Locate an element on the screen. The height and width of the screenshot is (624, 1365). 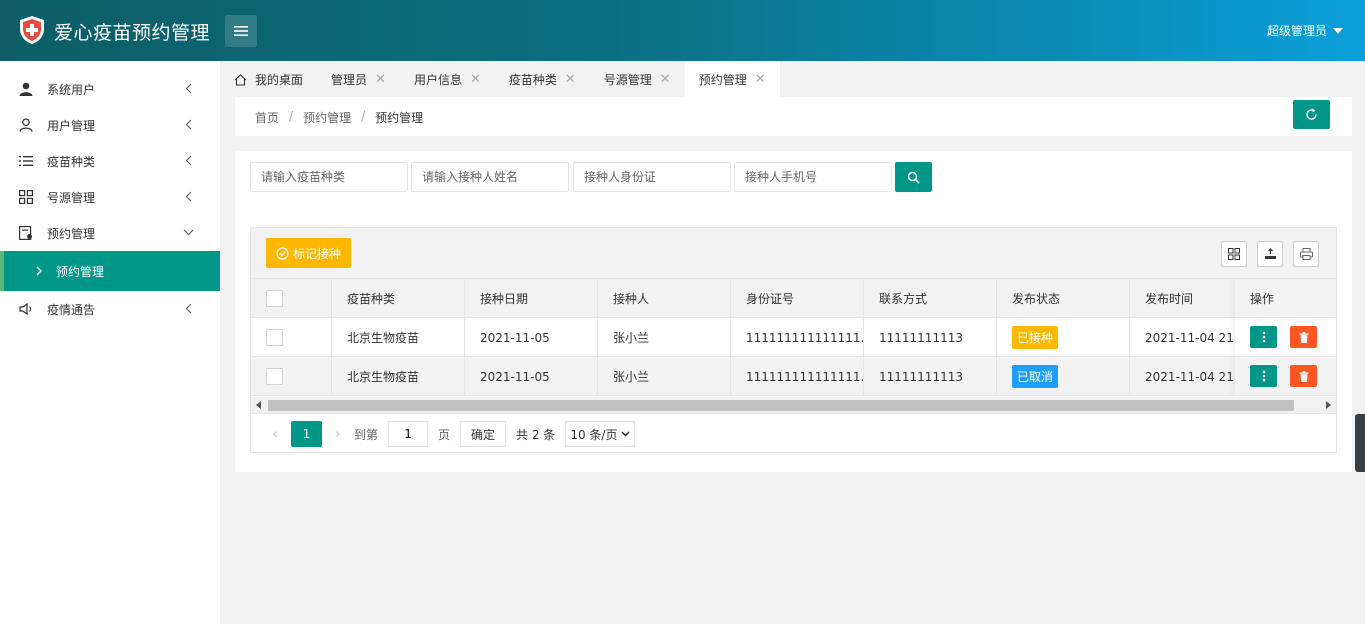
page-size-select: 10 条/页 is located at coordinates (600, 434).